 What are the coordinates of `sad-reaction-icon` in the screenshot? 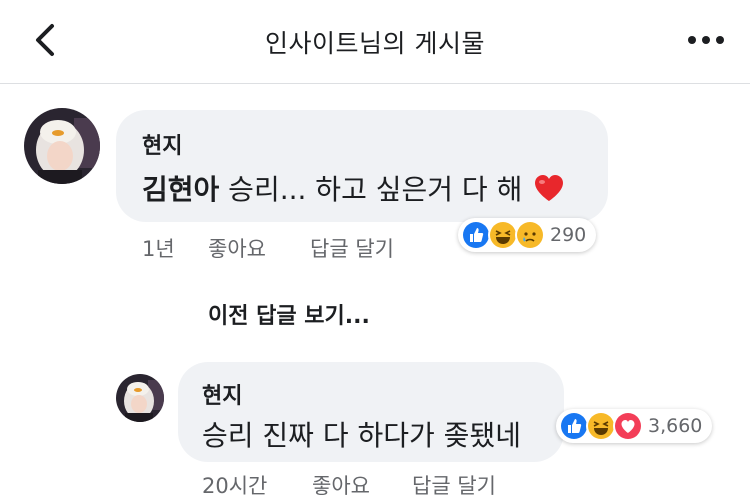 It's located at (530, 235).